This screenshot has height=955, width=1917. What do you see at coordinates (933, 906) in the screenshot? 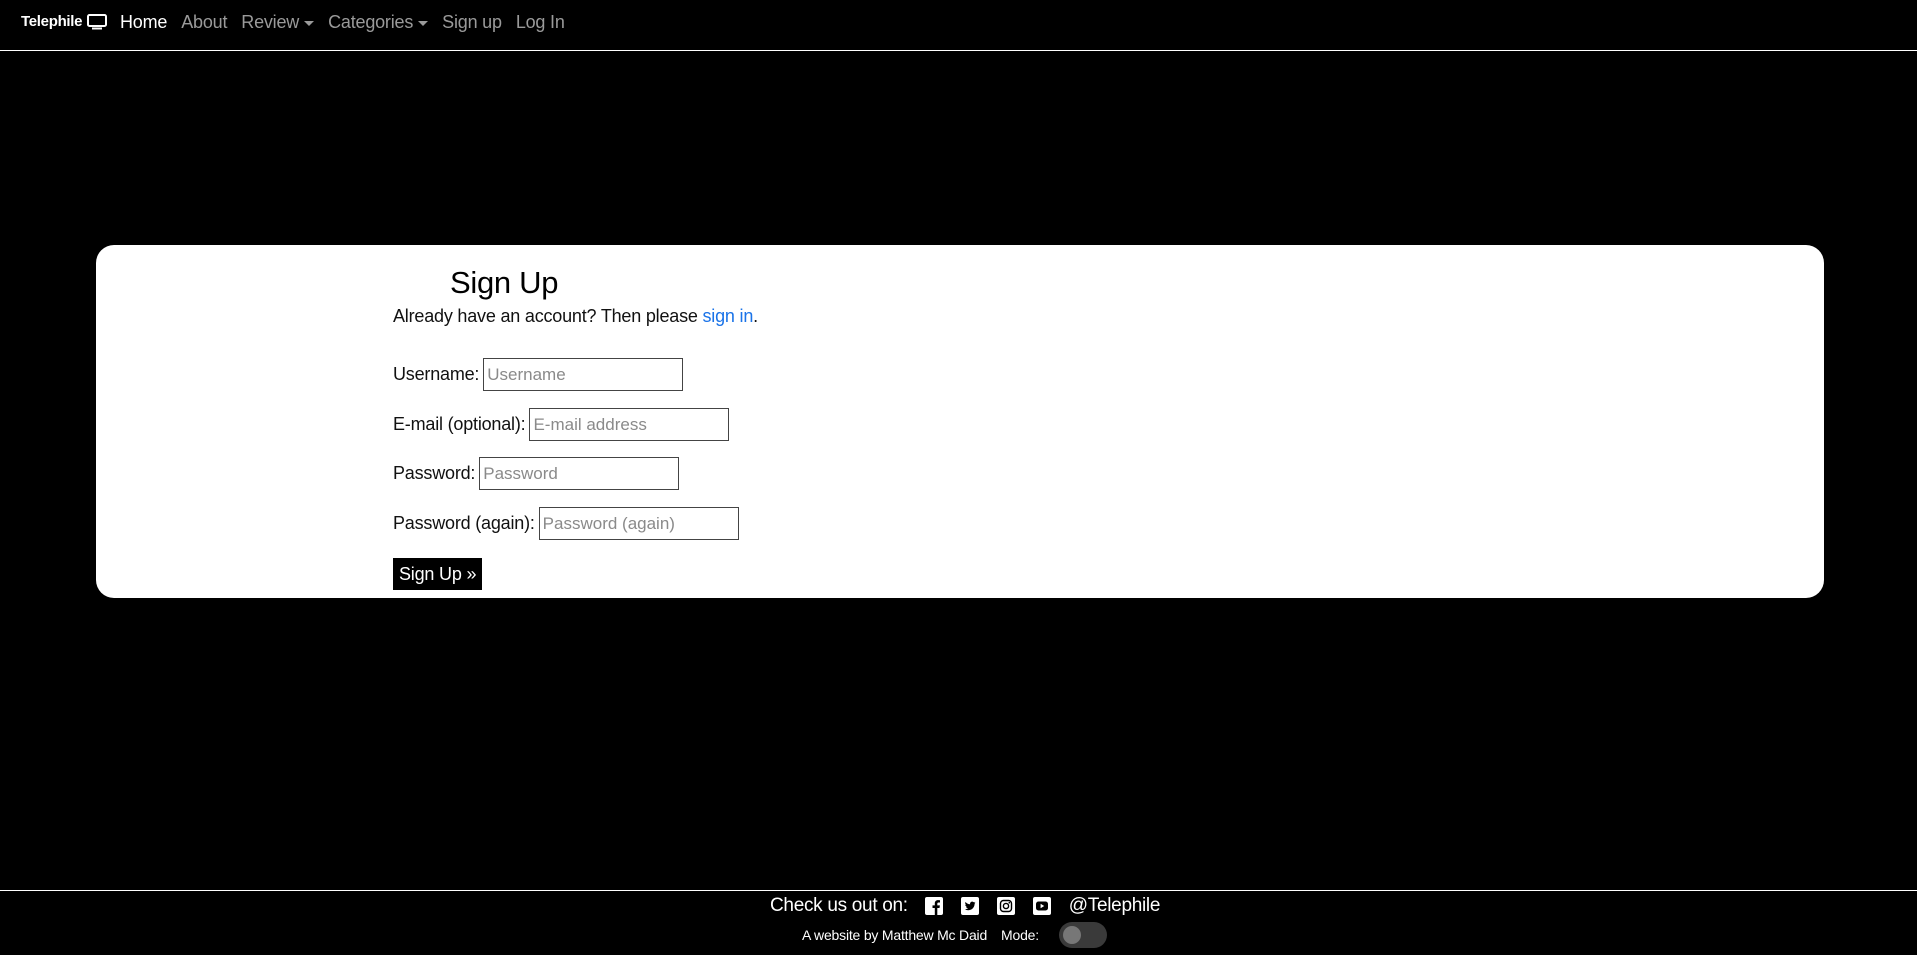
I see `facebook-icon` at bounding box center [933, 906].